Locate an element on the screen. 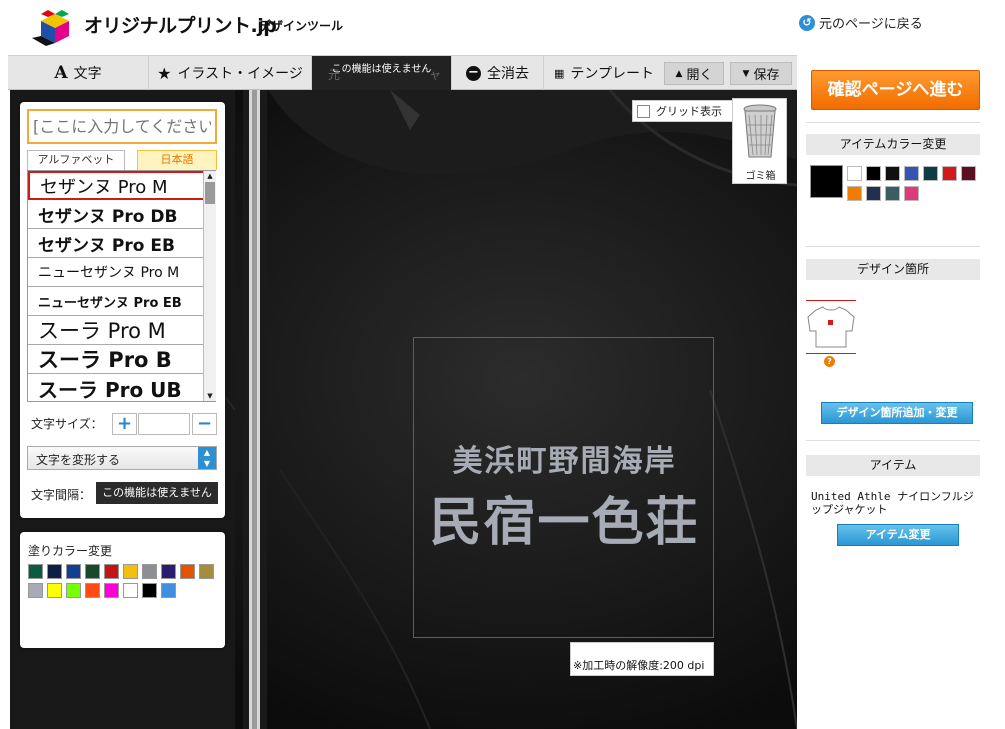 This screenshot has width=1005, height=729. open-button: ▲ 開く is located at coordinates (694, 73).